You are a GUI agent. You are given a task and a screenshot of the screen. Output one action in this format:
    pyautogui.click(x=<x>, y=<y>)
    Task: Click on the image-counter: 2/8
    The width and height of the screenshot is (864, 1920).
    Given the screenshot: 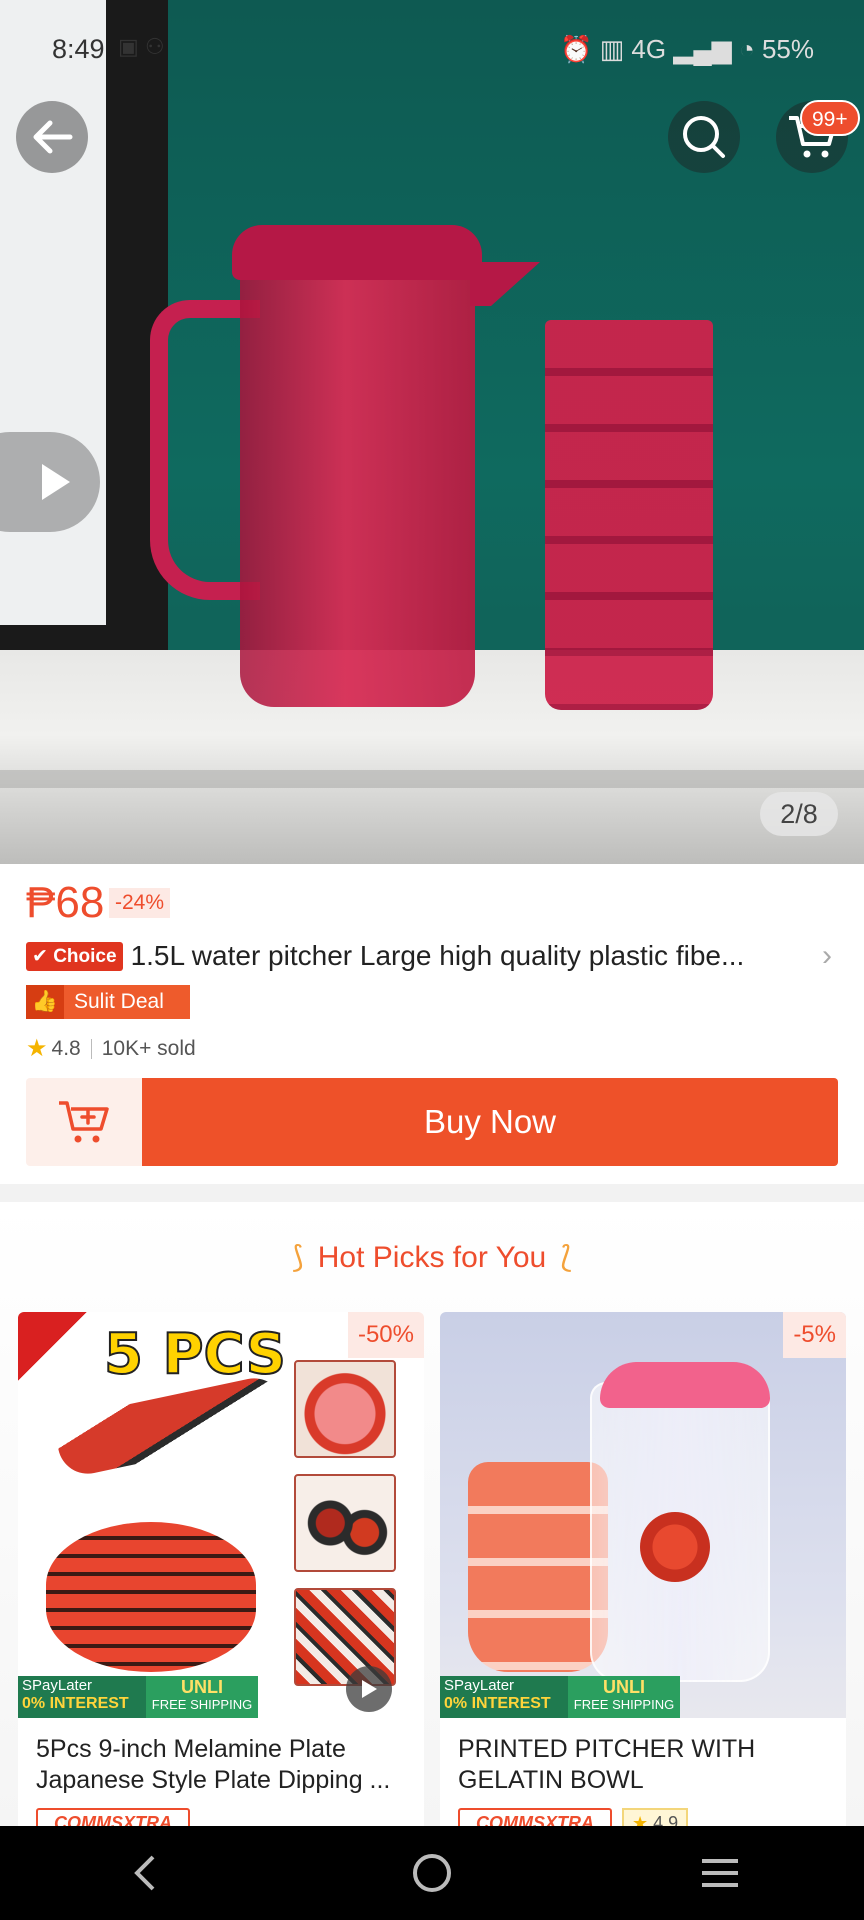 What is the action you would take?
    pyautogui.click(x=799, y=814)
    